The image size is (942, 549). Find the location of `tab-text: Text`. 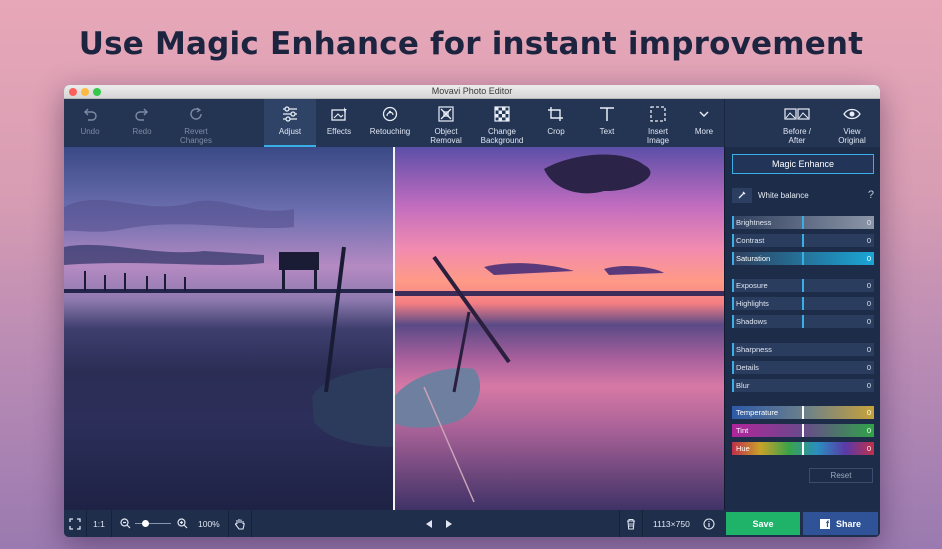

tab-text: Text is located at coordinates (607, 123).